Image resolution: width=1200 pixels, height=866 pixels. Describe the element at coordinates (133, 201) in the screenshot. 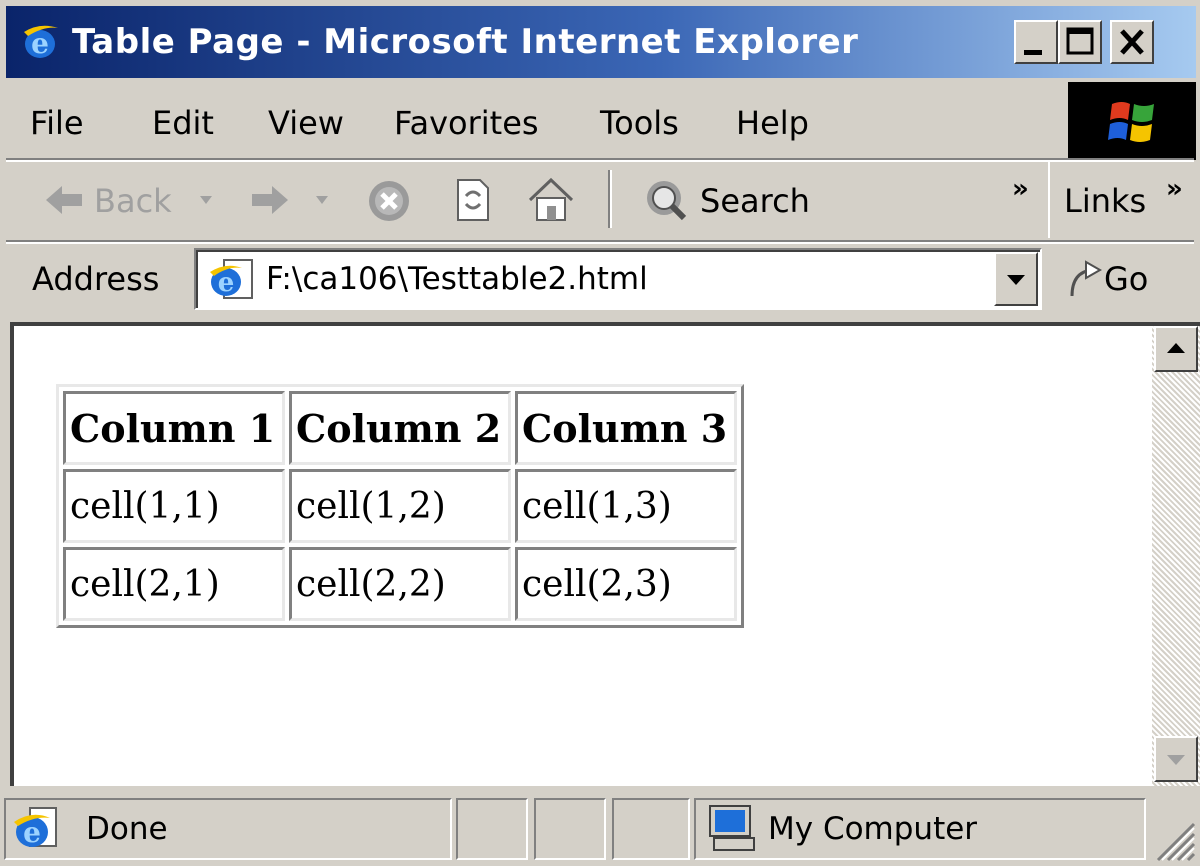

I see `back-button: Back` at that location.